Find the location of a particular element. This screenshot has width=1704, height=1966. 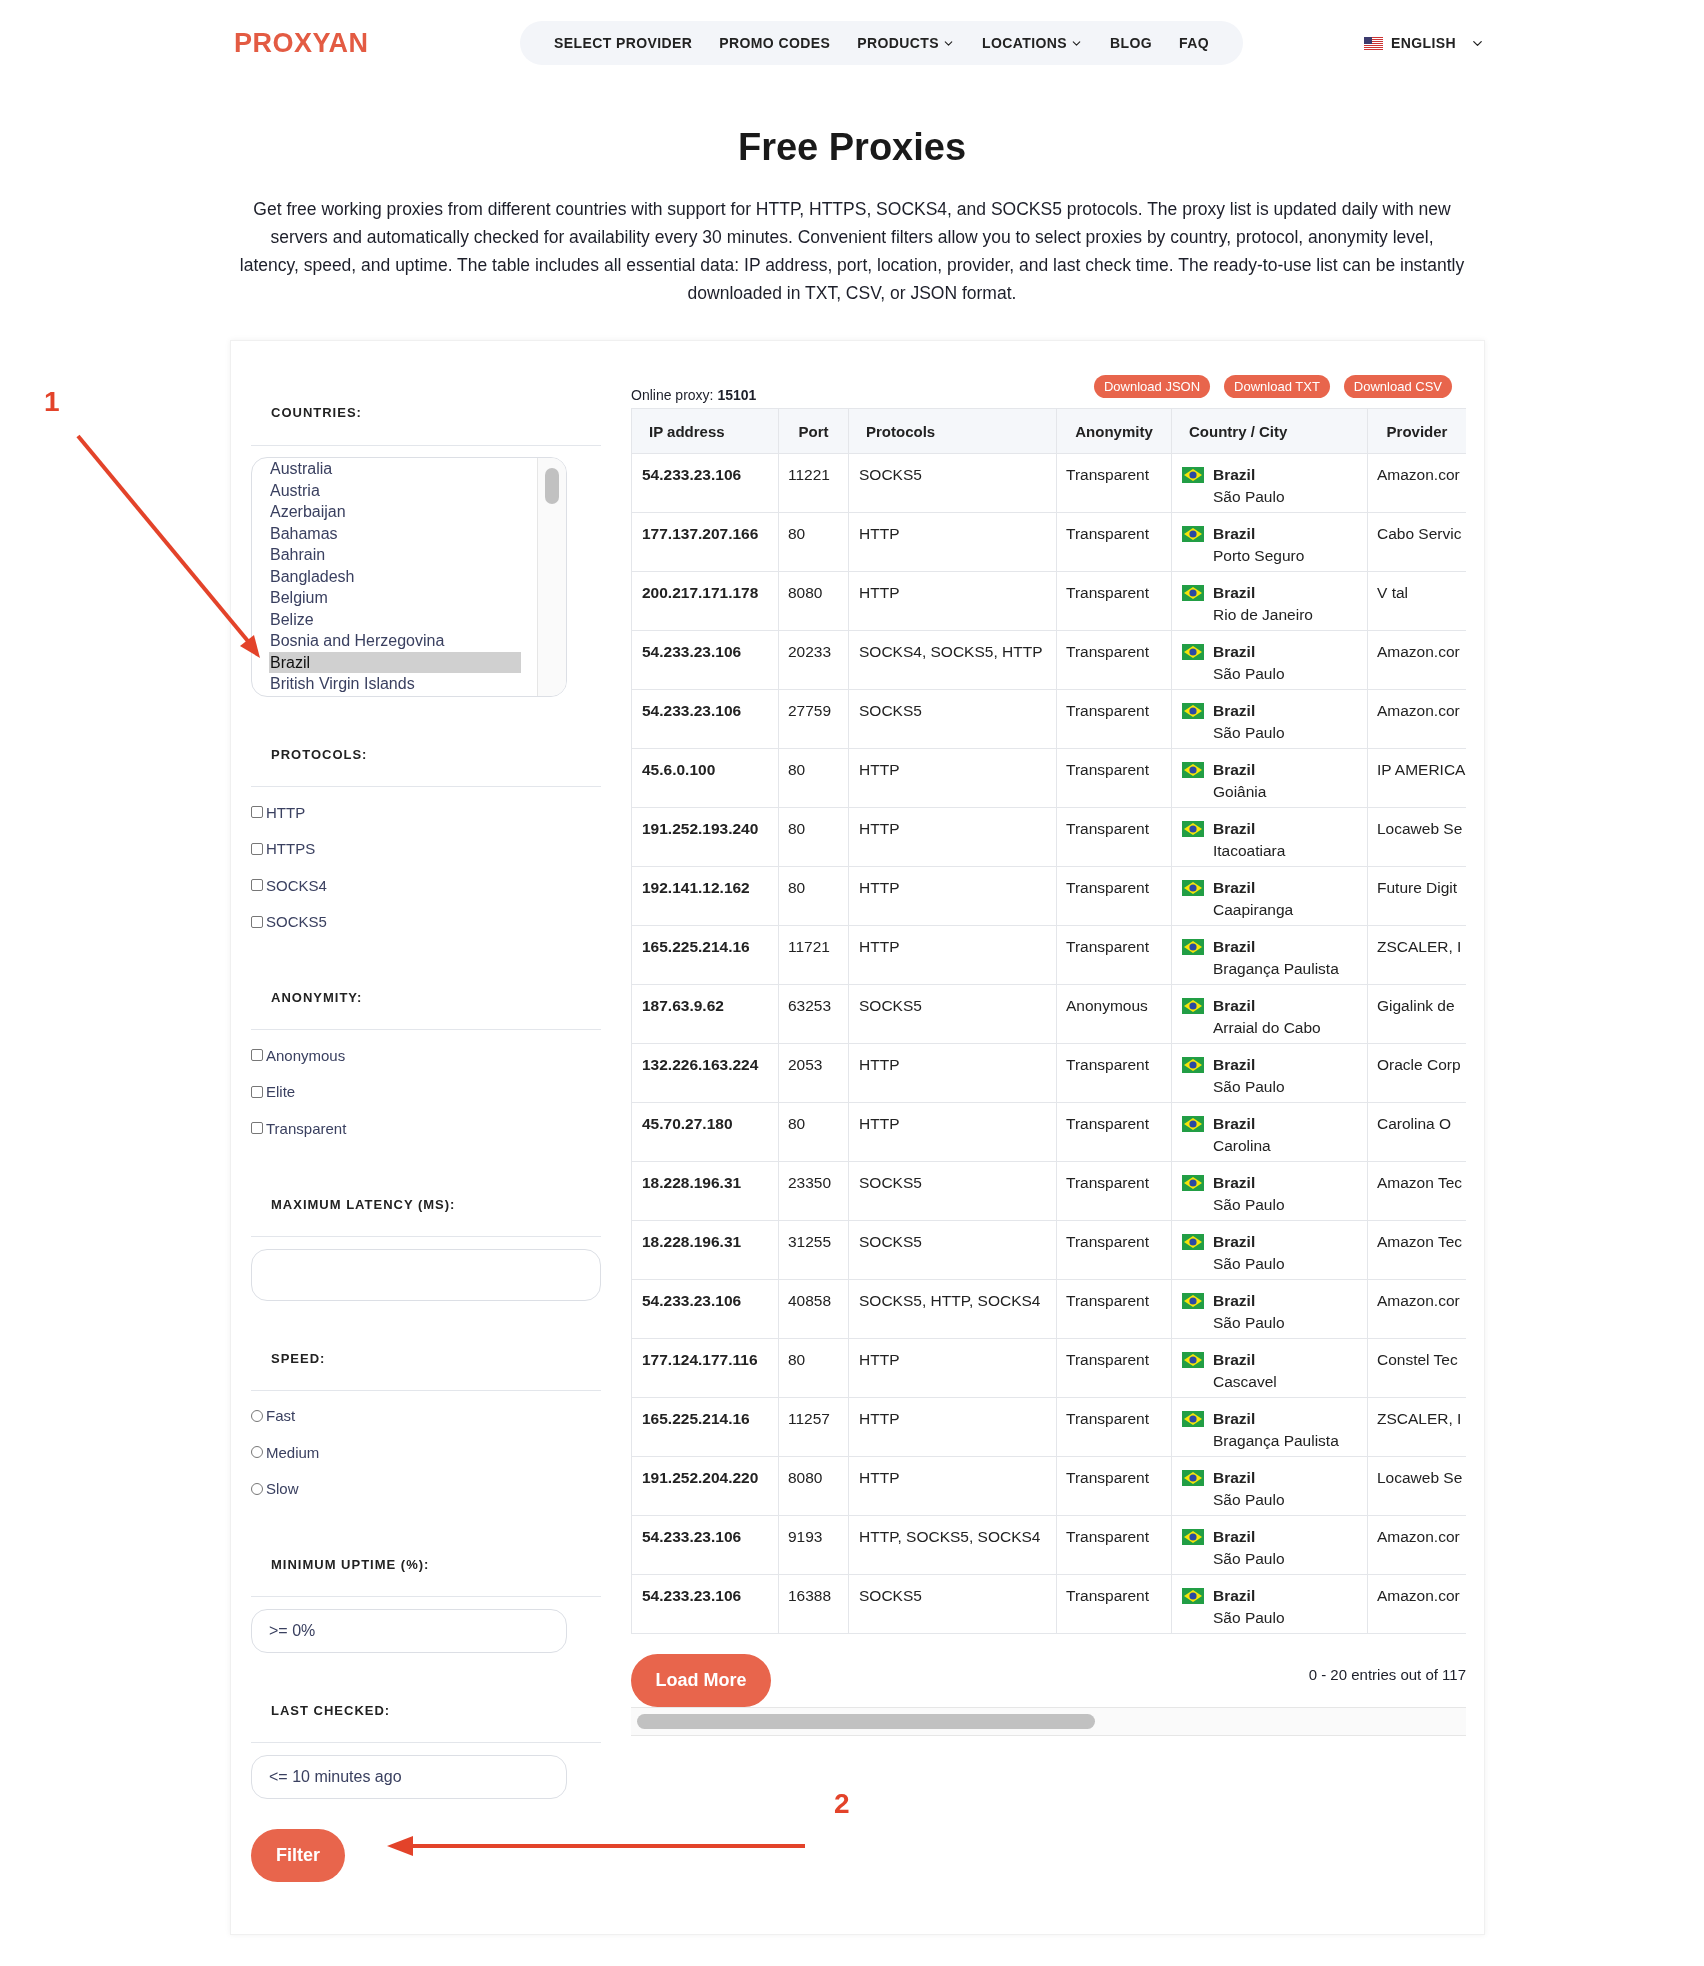

country-option: Australia is located at coordinates (395, 469).